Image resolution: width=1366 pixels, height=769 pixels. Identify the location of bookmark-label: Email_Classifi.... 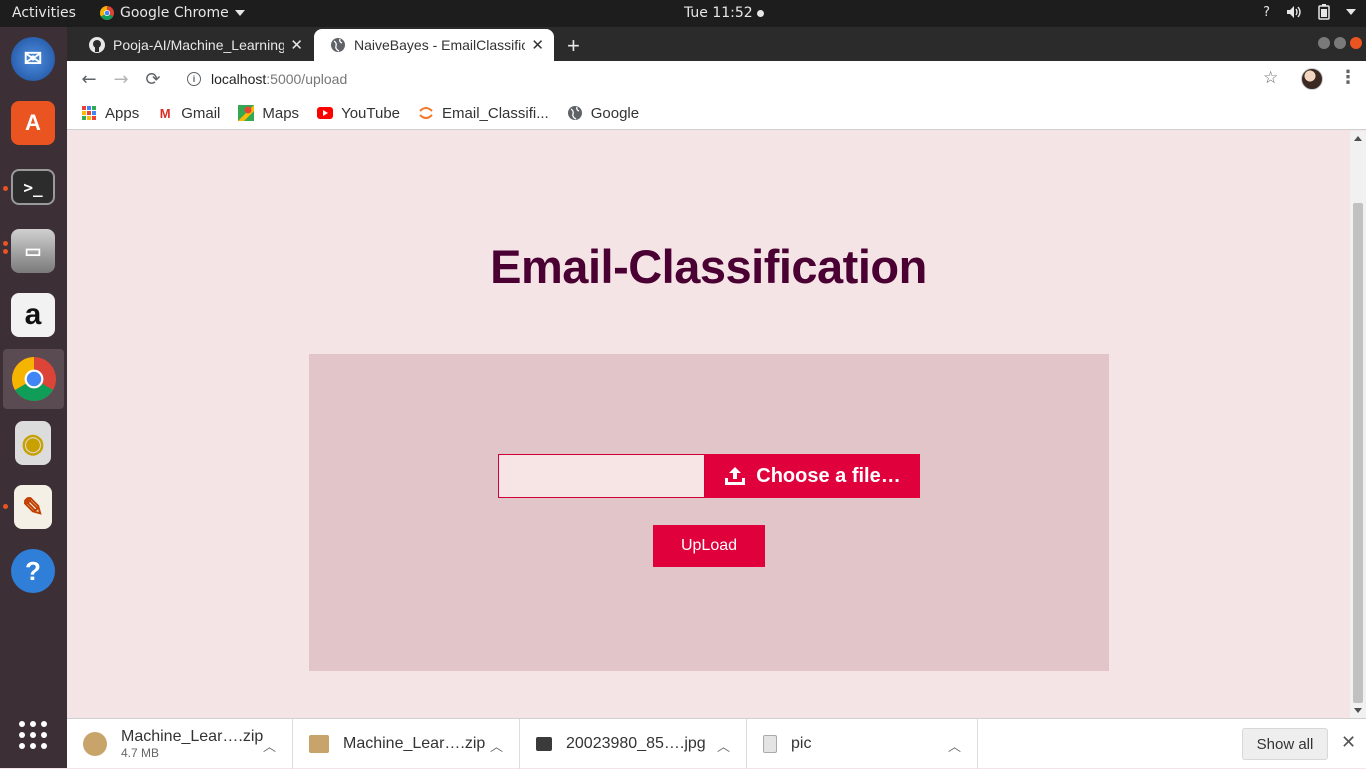
(495, 113).